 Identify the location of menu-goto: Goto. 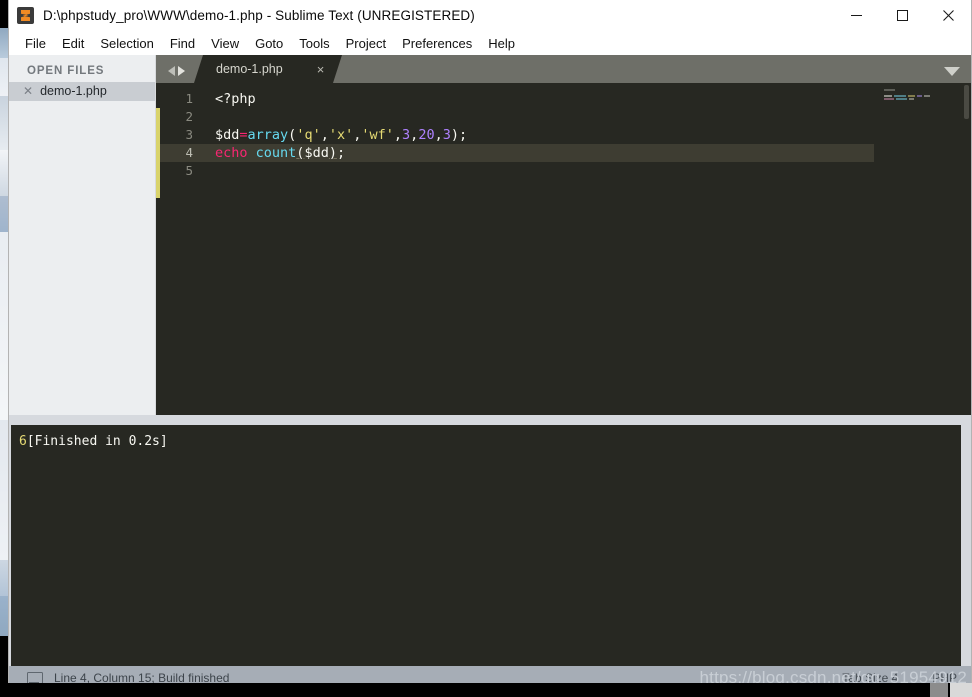
(269, 43).